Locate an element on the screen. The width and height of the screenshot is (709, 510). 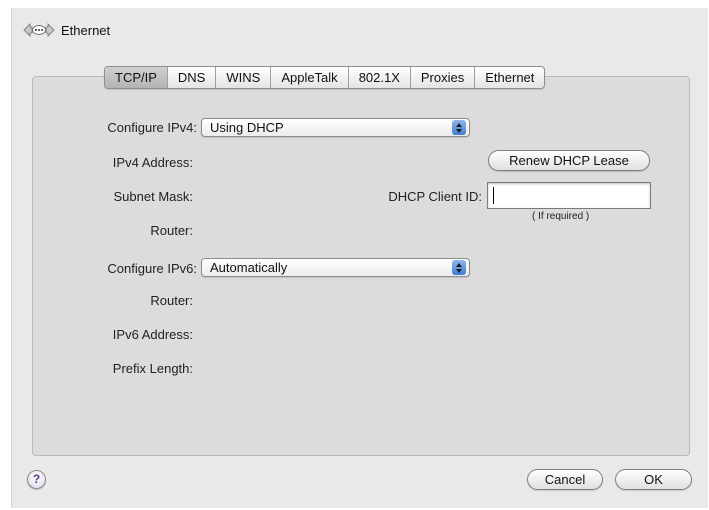
configure-ipv6-value: Automatically is located at coordinates (249, 267).